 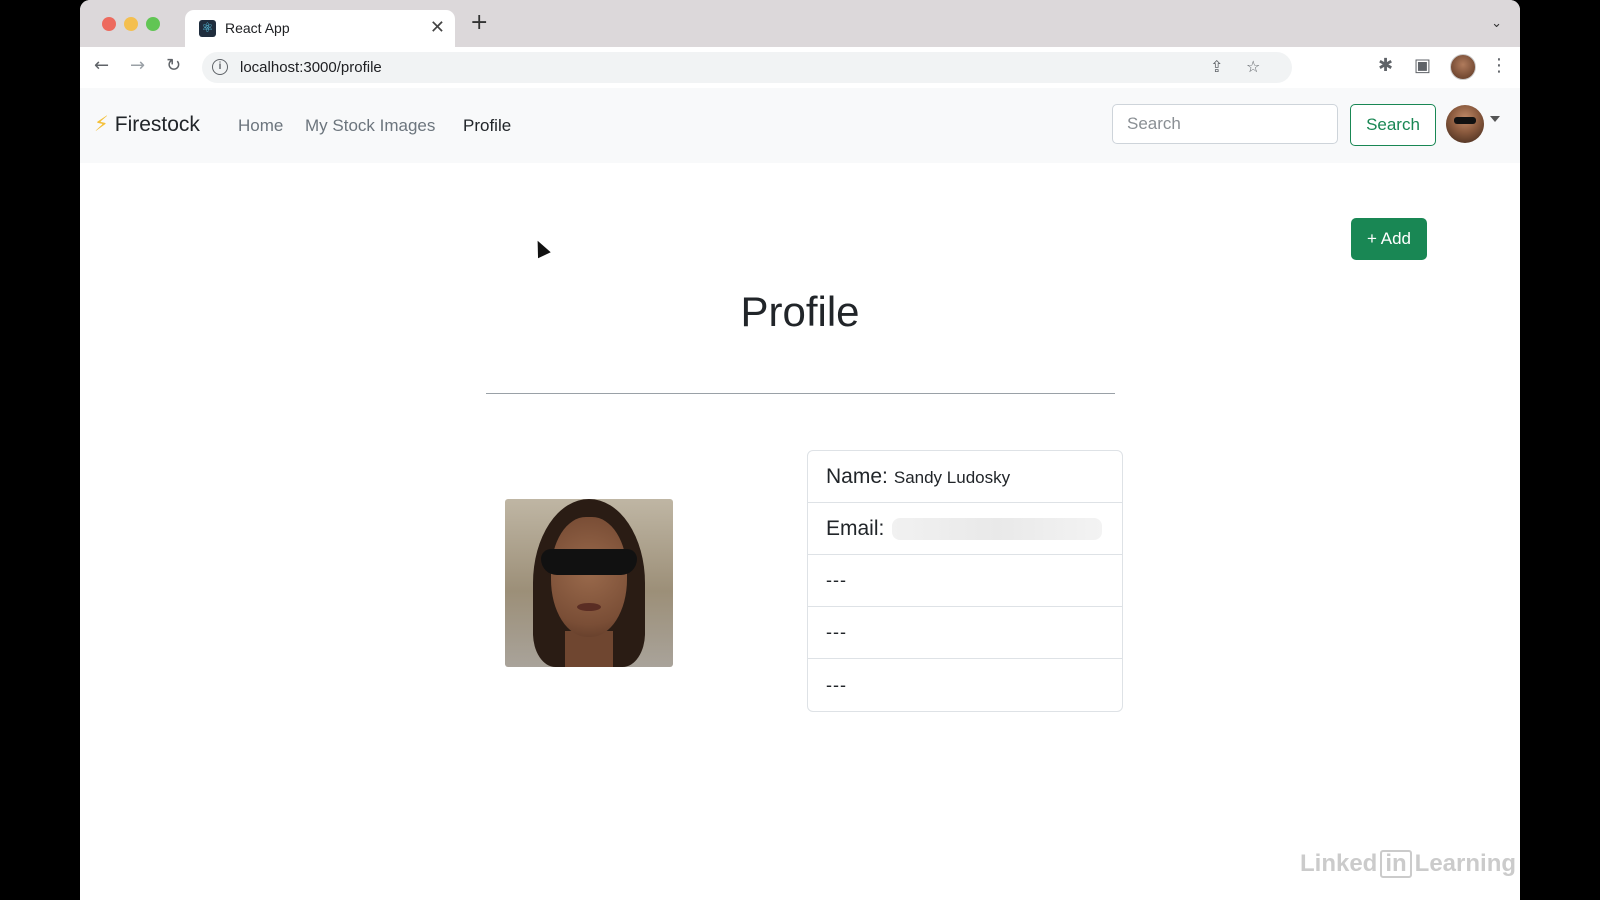 What do you see at coordinates (800, 311) in the screenshot?
I see `page-title: Profile` at bounding box center [800, 311].